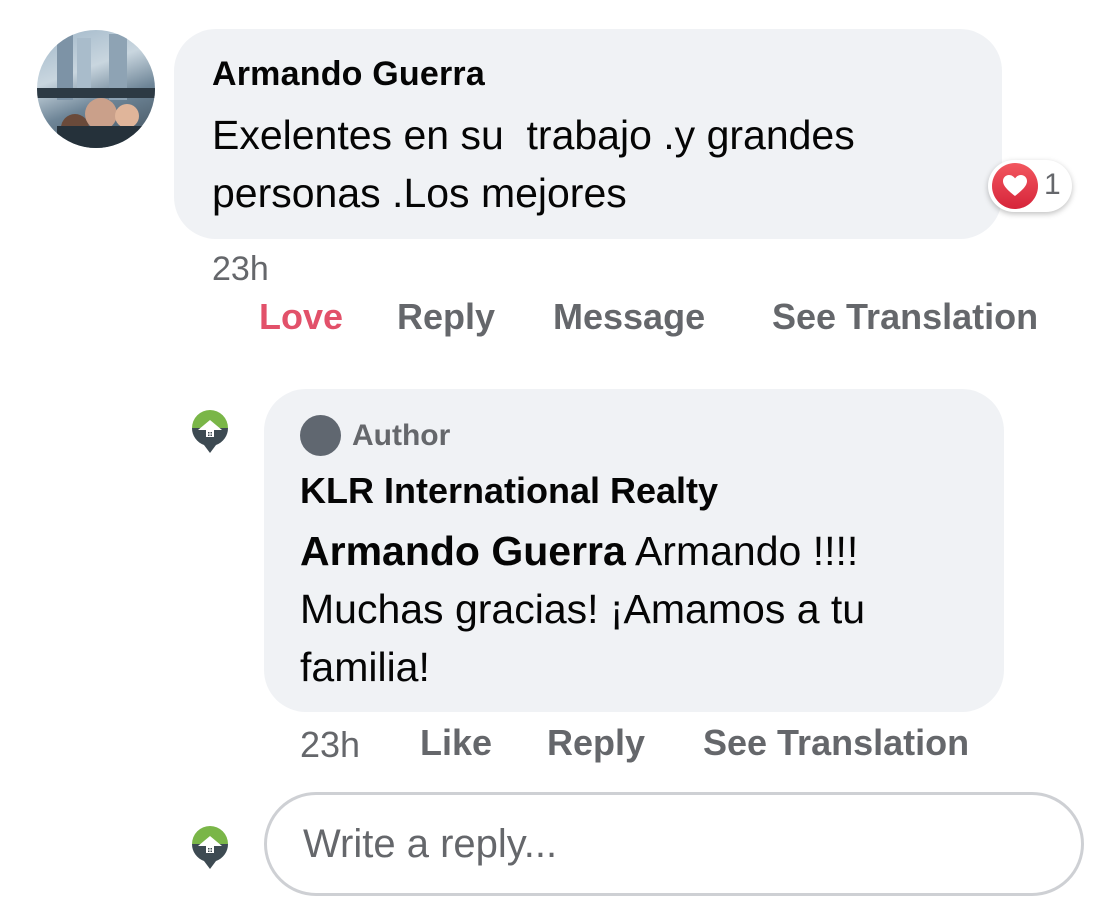 The width and height of the screenshot is (1112, 910). I want to click on reply-button: Reply, so click(446, 317).